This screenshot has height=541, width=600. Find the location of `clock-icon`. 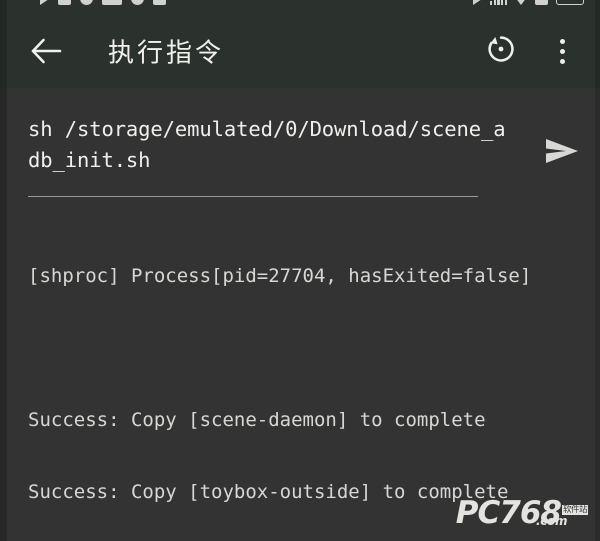

clock-icon is located at coordinates (86, 2).